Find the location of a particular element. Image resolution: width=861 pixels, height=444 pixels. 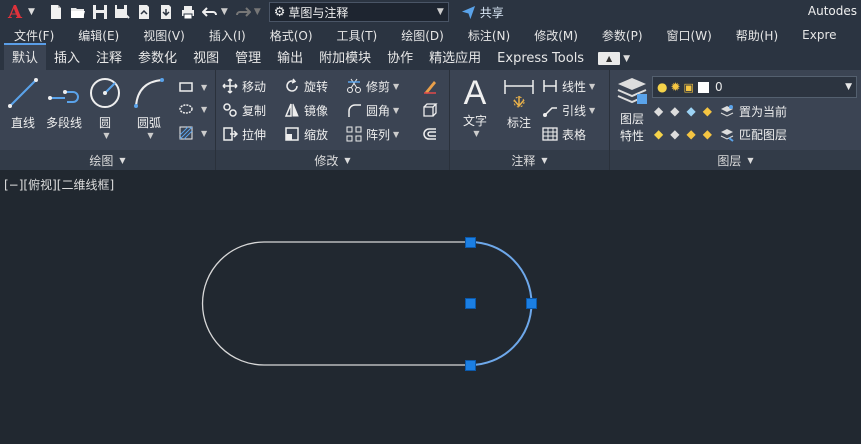

layer-unlock-icon: ◆ is located at coordinates (707, 134).